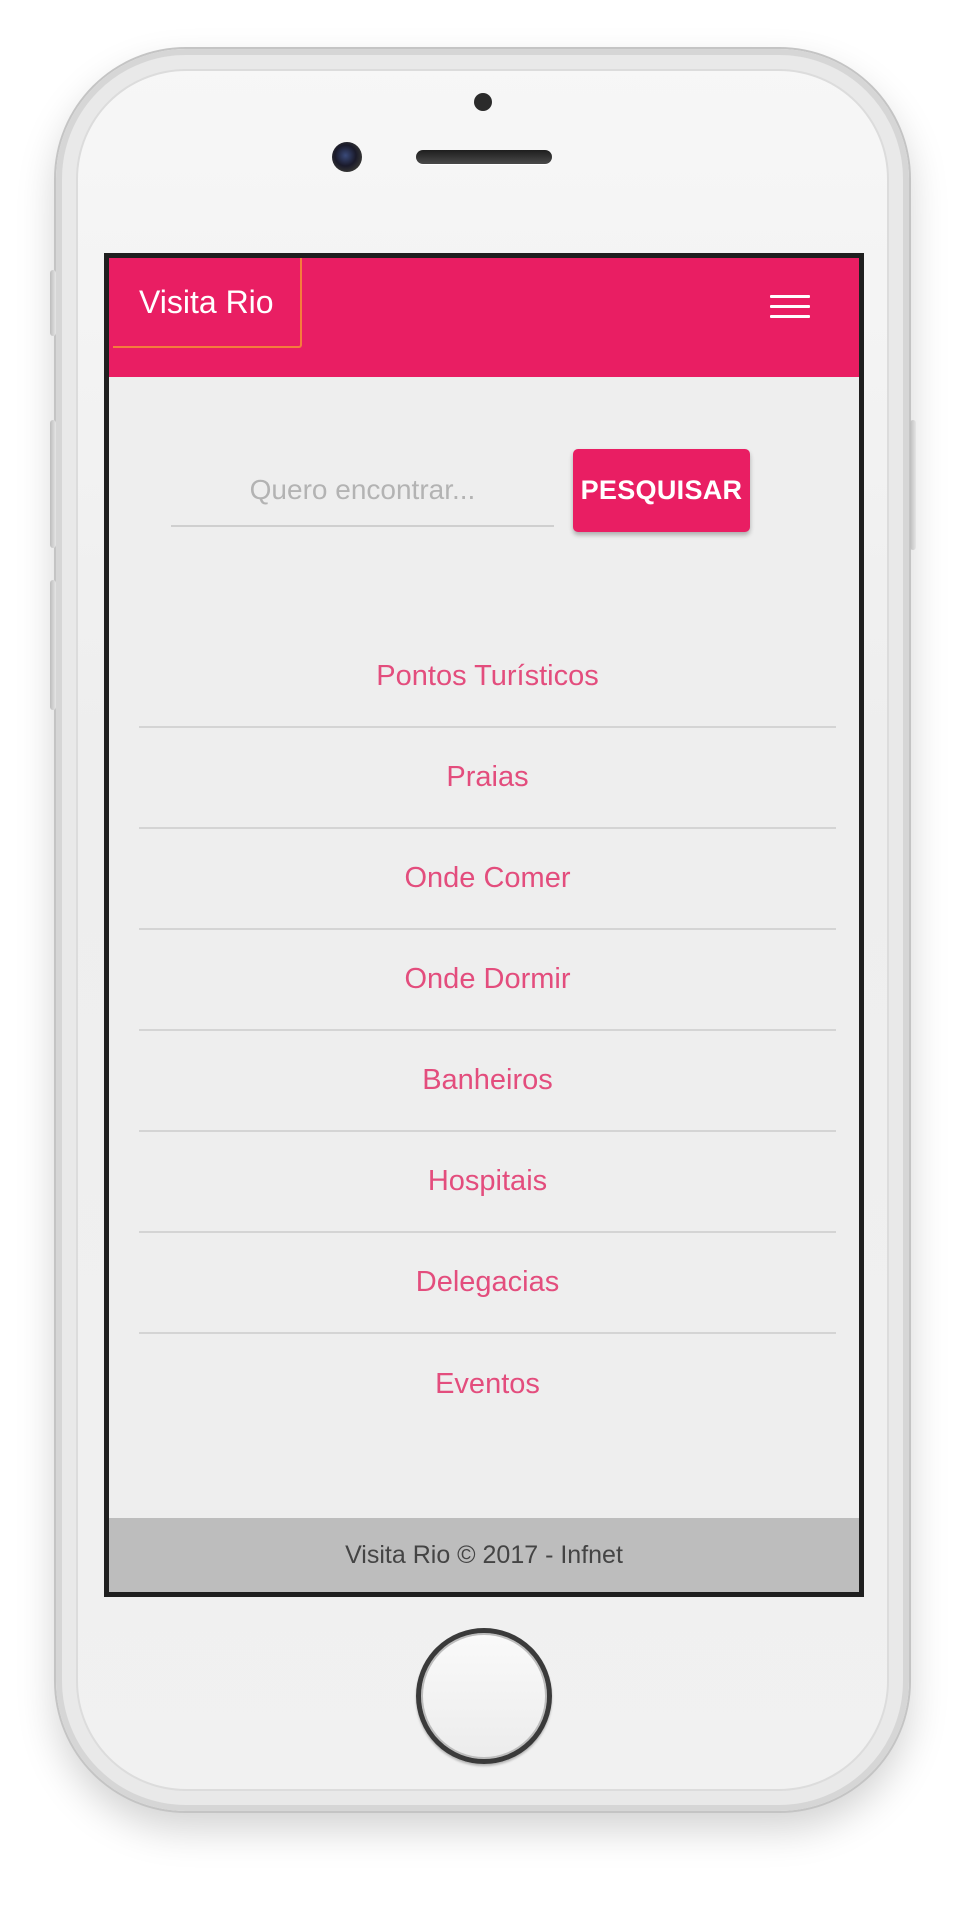 This screenshot has height=1905, width=960. What do you see at coordinates (207, 303) in the screenshot?
I see `navbar-brand: Visita Rio` at bounding box center [207, 303].